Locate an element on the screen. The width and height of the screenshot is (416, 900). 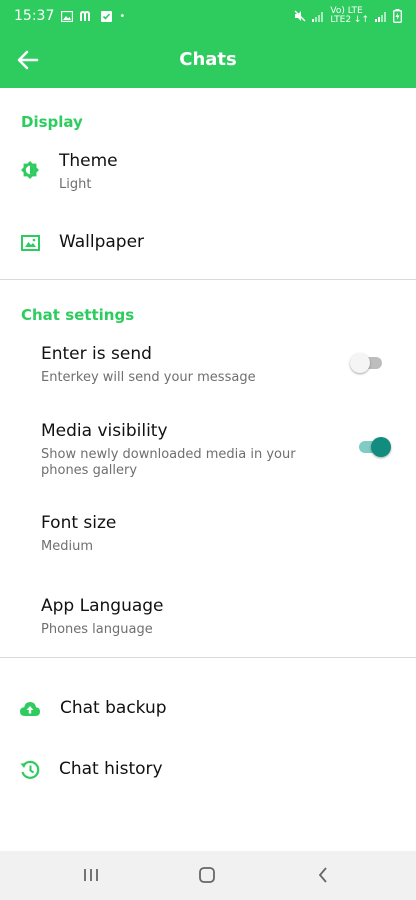
chat-settings-section-header: Chat settings is located at coordinates (78, 315).